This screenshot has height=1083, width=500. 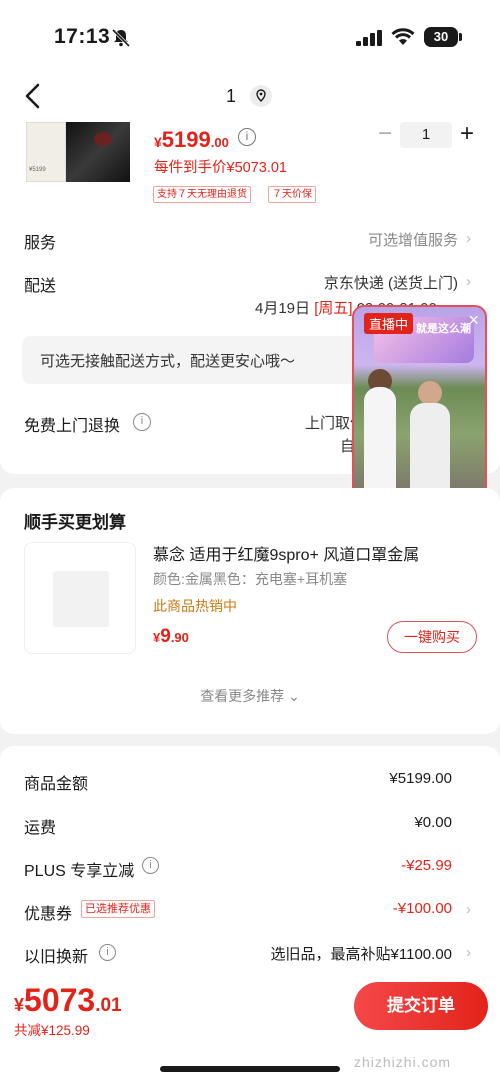 What do you see at coordinates (292, 194) in the screenshot?
I see `price-protect-tag: ７天价保` at bounding box center [292, 194].